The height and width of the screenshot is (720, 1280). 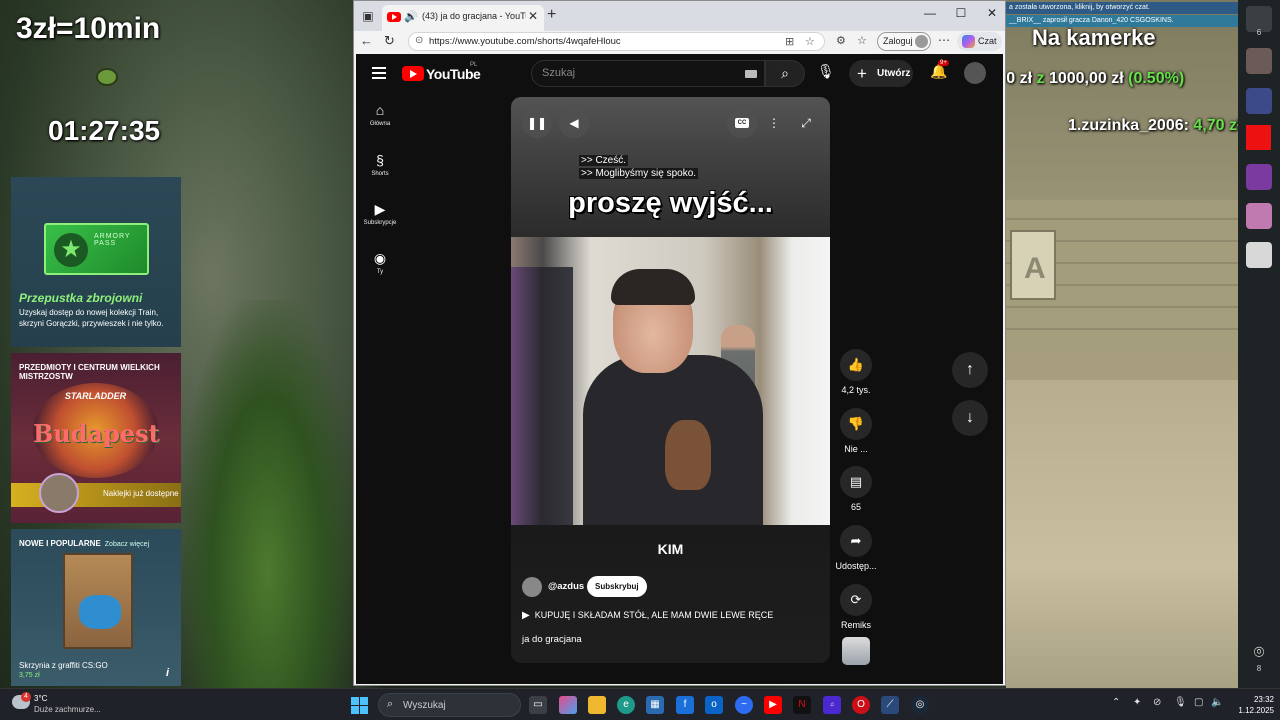 What do you see at coordinates (566, 586) in the screenshot?
I see `channel-name: @azdus` at bounding box center [566, 586].